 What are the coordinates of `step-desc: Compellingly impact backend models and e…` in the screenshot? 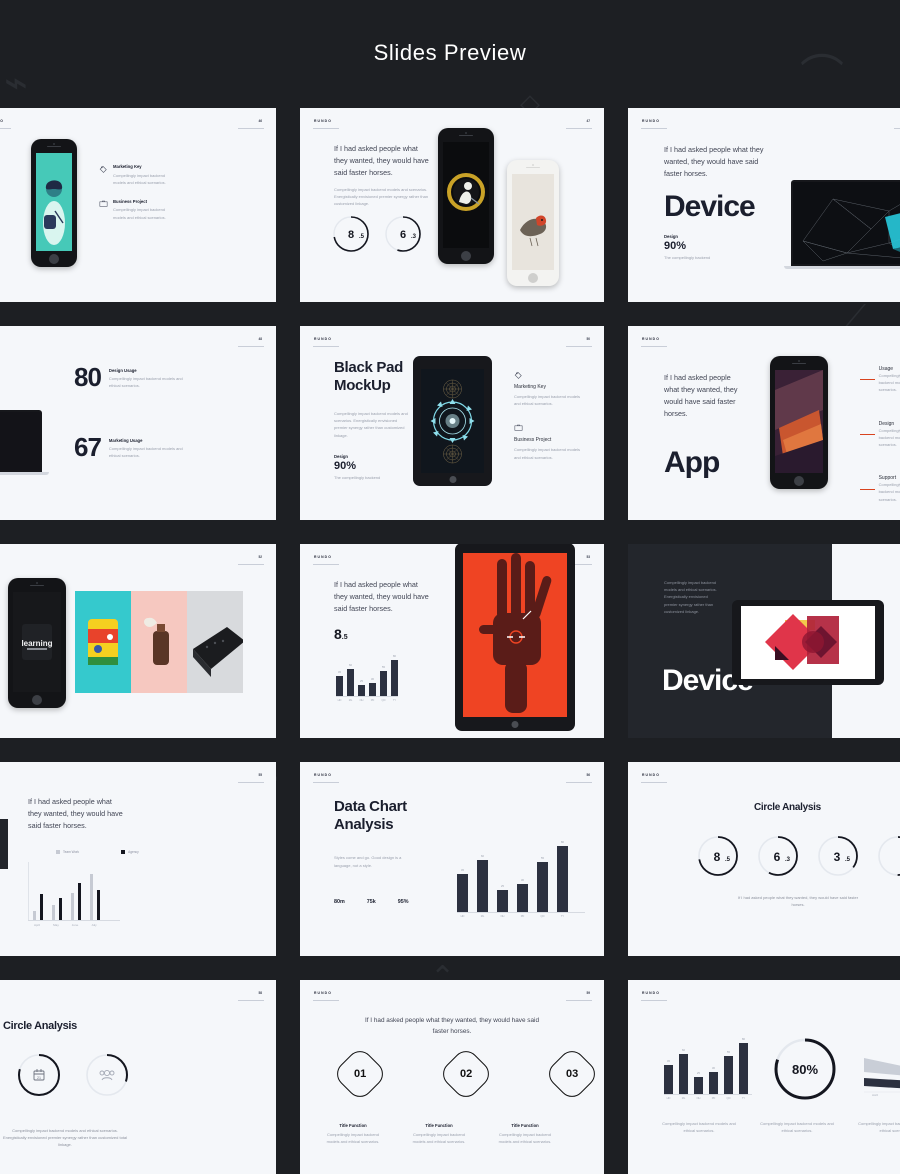 It's located at (525, 1138).